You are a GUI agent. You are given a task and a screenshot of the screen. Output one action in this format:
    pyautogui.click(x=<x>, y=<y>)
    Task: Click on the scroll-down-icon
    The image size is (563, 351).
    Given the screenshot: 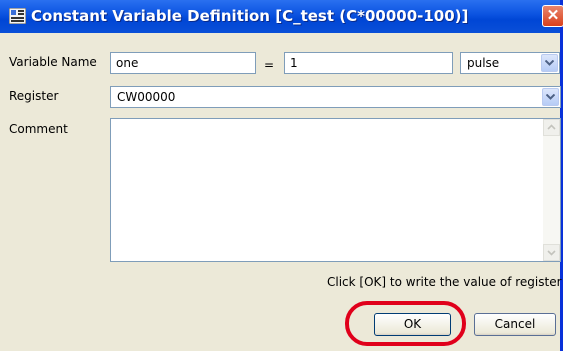 What is the action you would take?
    pyautogui.click(x=551, y=252)
    